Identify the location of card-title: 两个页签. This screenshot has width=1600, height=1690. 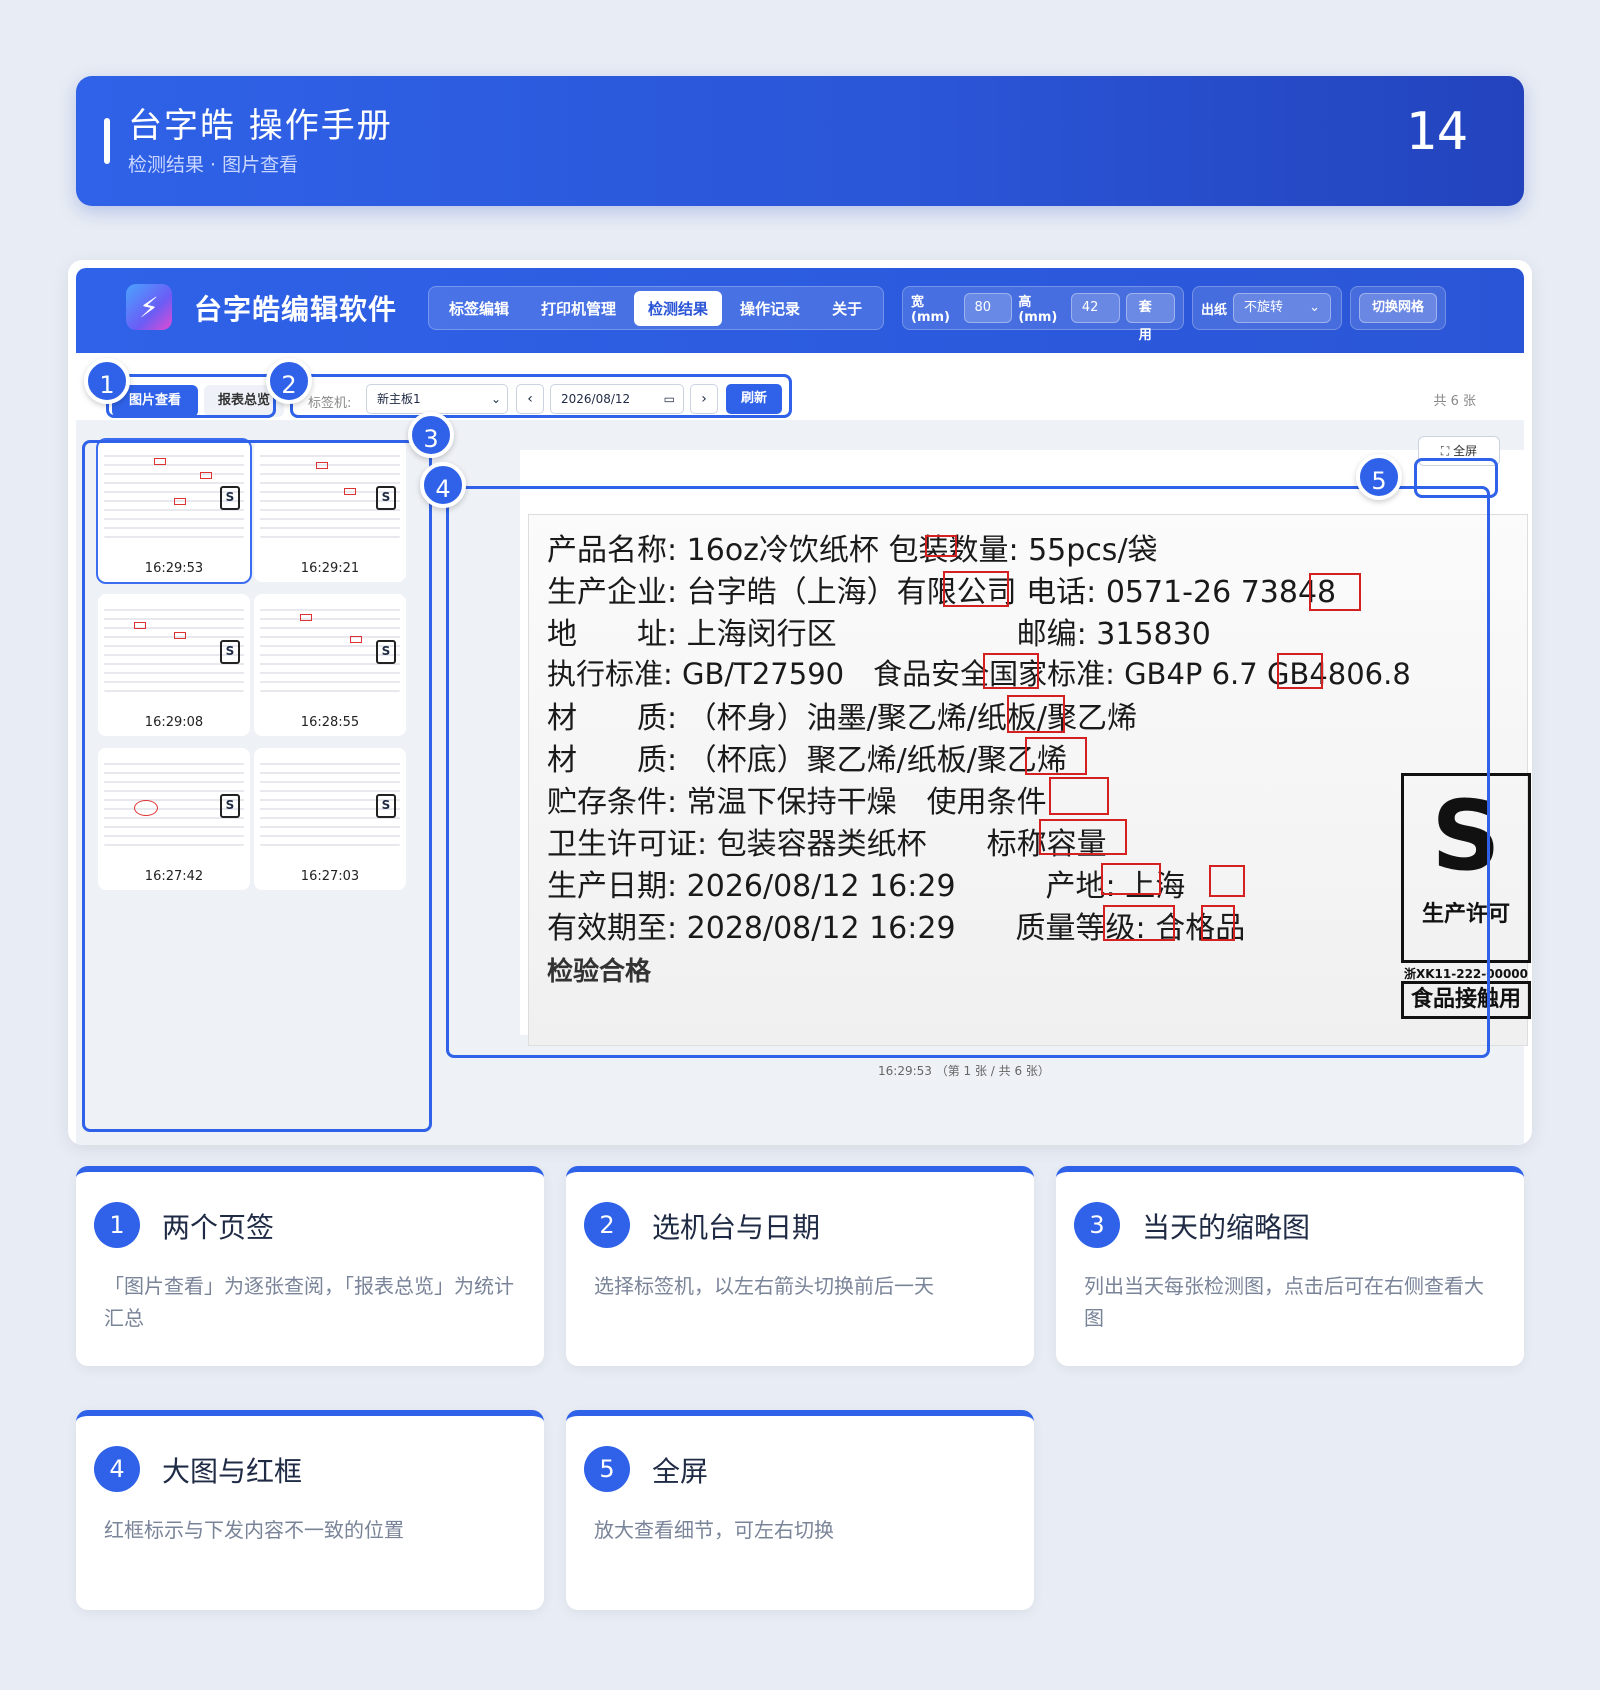
(218, 1227).